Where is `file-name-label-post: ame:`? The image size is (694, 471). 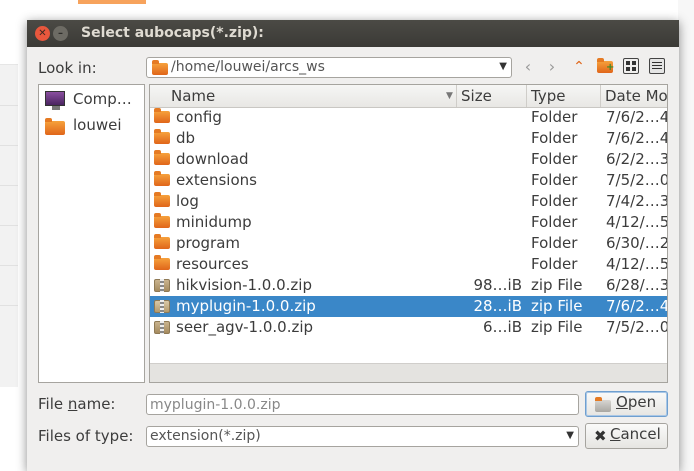 file-name-label-post: ame: is located at coordinates (96, 404).